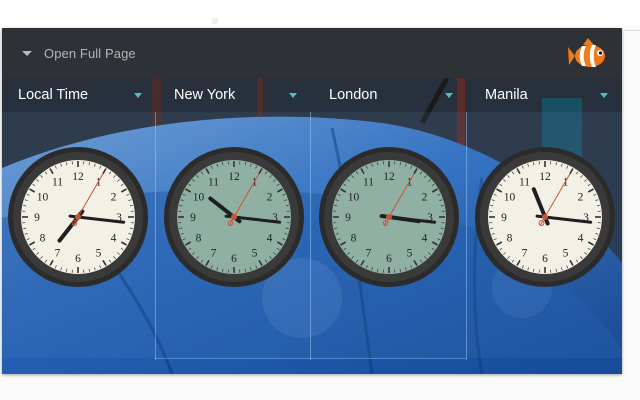 This screenshot has height=400, width=640. I want to click on tab-manila: Manila, so click(506, 95).